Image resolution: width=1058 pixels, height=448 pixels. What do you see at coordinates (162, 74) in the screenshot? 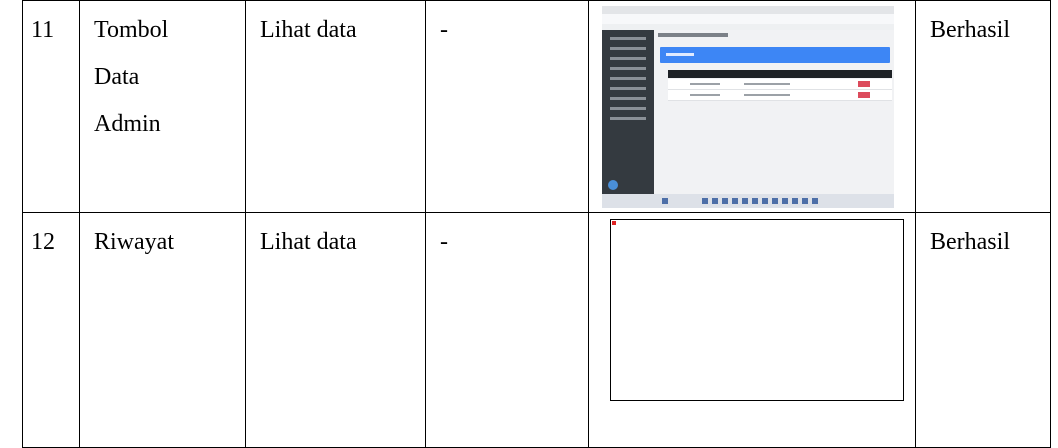
I see `test-name: Tombol Data Admin` at bounding box center [162, 74].